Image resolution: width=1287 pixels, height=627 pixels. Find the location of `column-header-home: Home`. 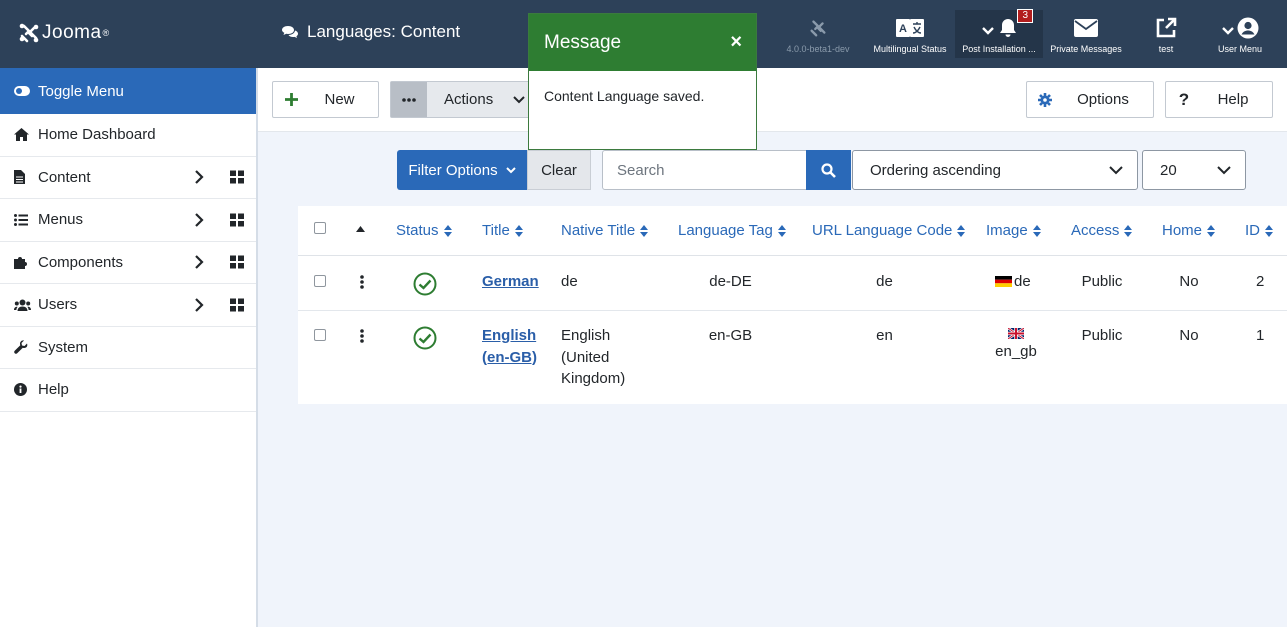

column-header-home: Home is located at coordinates (1189, 230).